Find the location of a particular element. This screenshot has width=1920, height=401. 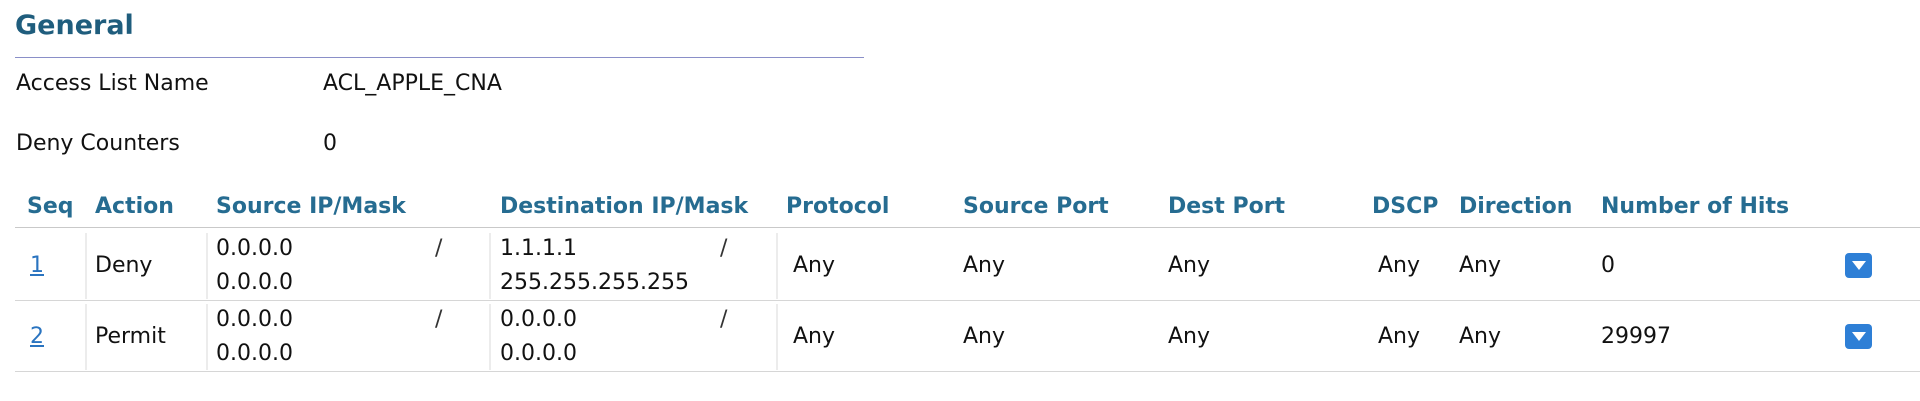

deny-counters-value: 0 is located at coordinates (330, 143).